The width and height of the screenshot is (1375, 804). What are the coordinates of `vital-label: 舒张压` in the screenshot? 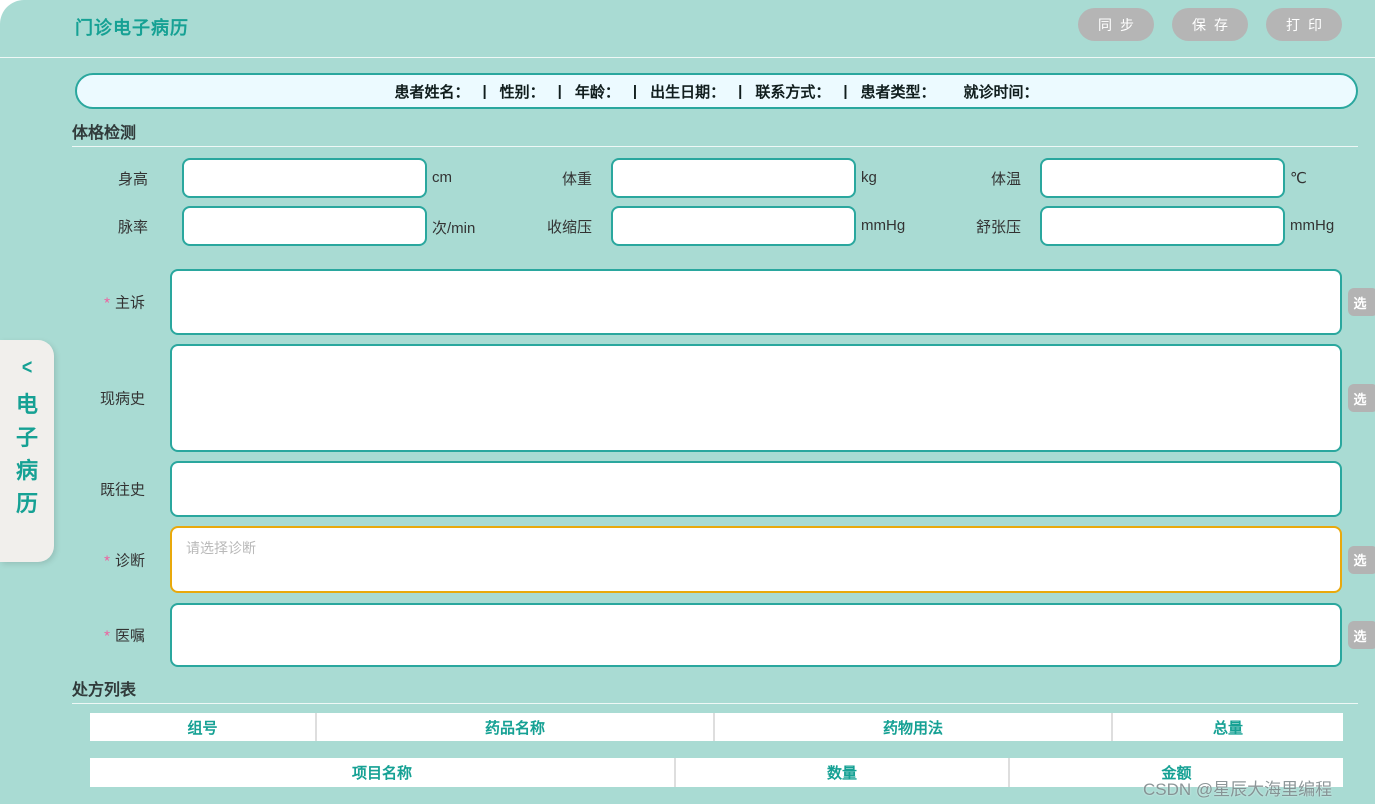 It's located at (998, 227).